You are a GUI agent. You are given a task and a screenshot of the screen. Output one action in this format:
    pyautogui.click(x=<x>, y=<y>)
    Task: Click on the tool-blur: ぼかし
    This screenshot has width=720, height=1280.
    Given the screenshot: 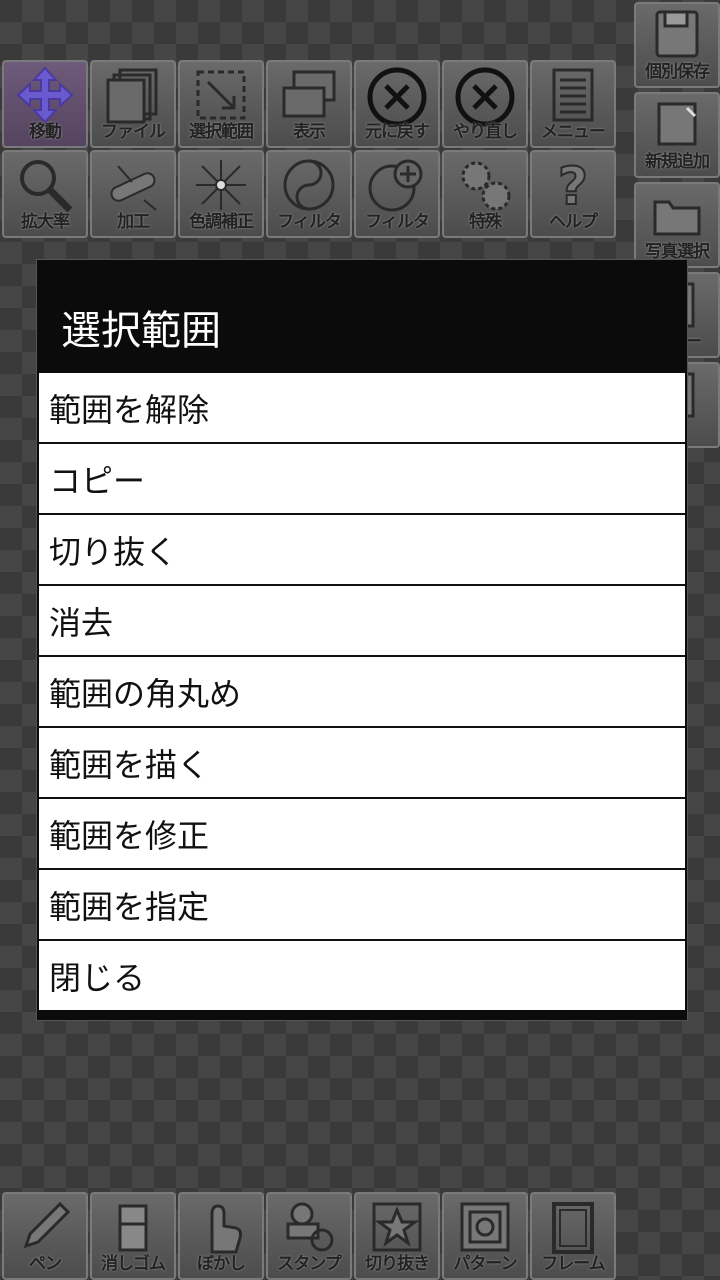 What is the action you would take?
    pyautogui.click(x=221, y=1236)
    